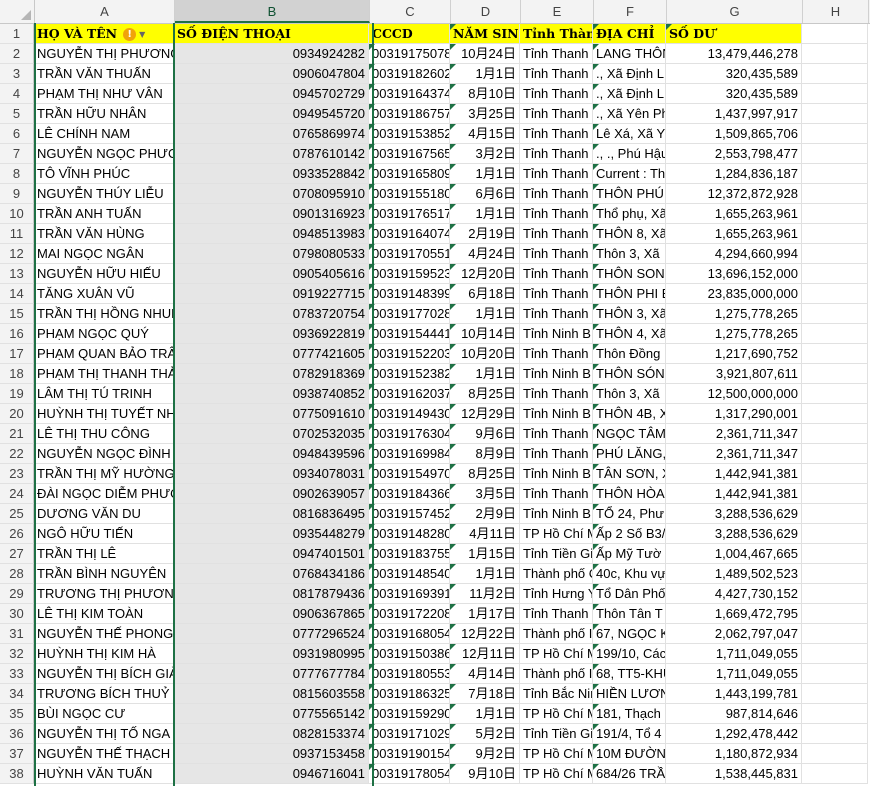 This screenshot has height=786, width=870. I want to click on address-cell: 10M ĐƯỜN, so click(629, 754).